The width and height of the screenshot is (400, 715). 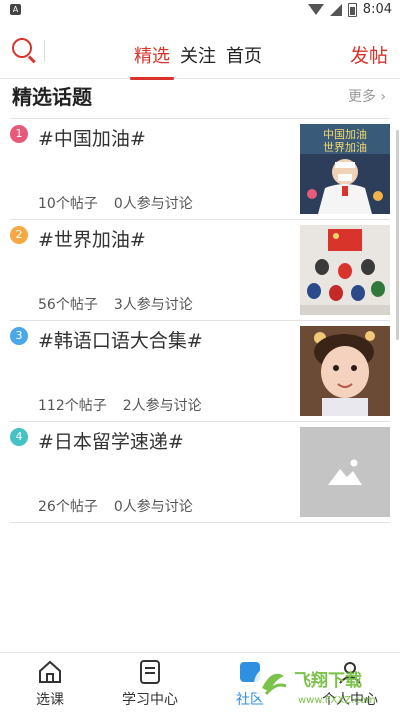 What do you see at coordinates (200, 98) in the screenshot?
I see `section-header: 精选话题 更多 ›` at bounding box center [200, 98].